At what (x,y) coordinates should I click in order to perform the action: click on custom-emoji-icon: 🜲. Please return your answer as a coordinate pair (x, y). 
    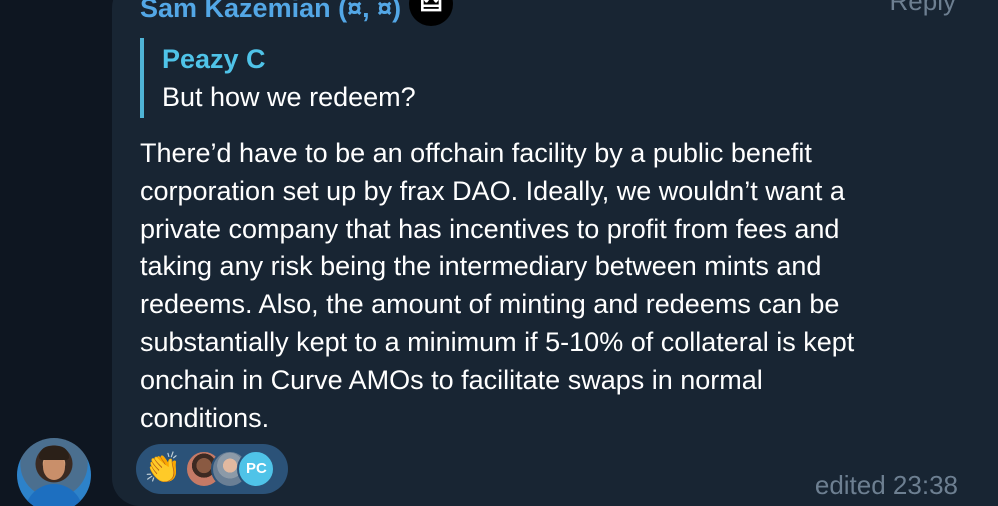
    Looking at the image, I should click on (431, 13).